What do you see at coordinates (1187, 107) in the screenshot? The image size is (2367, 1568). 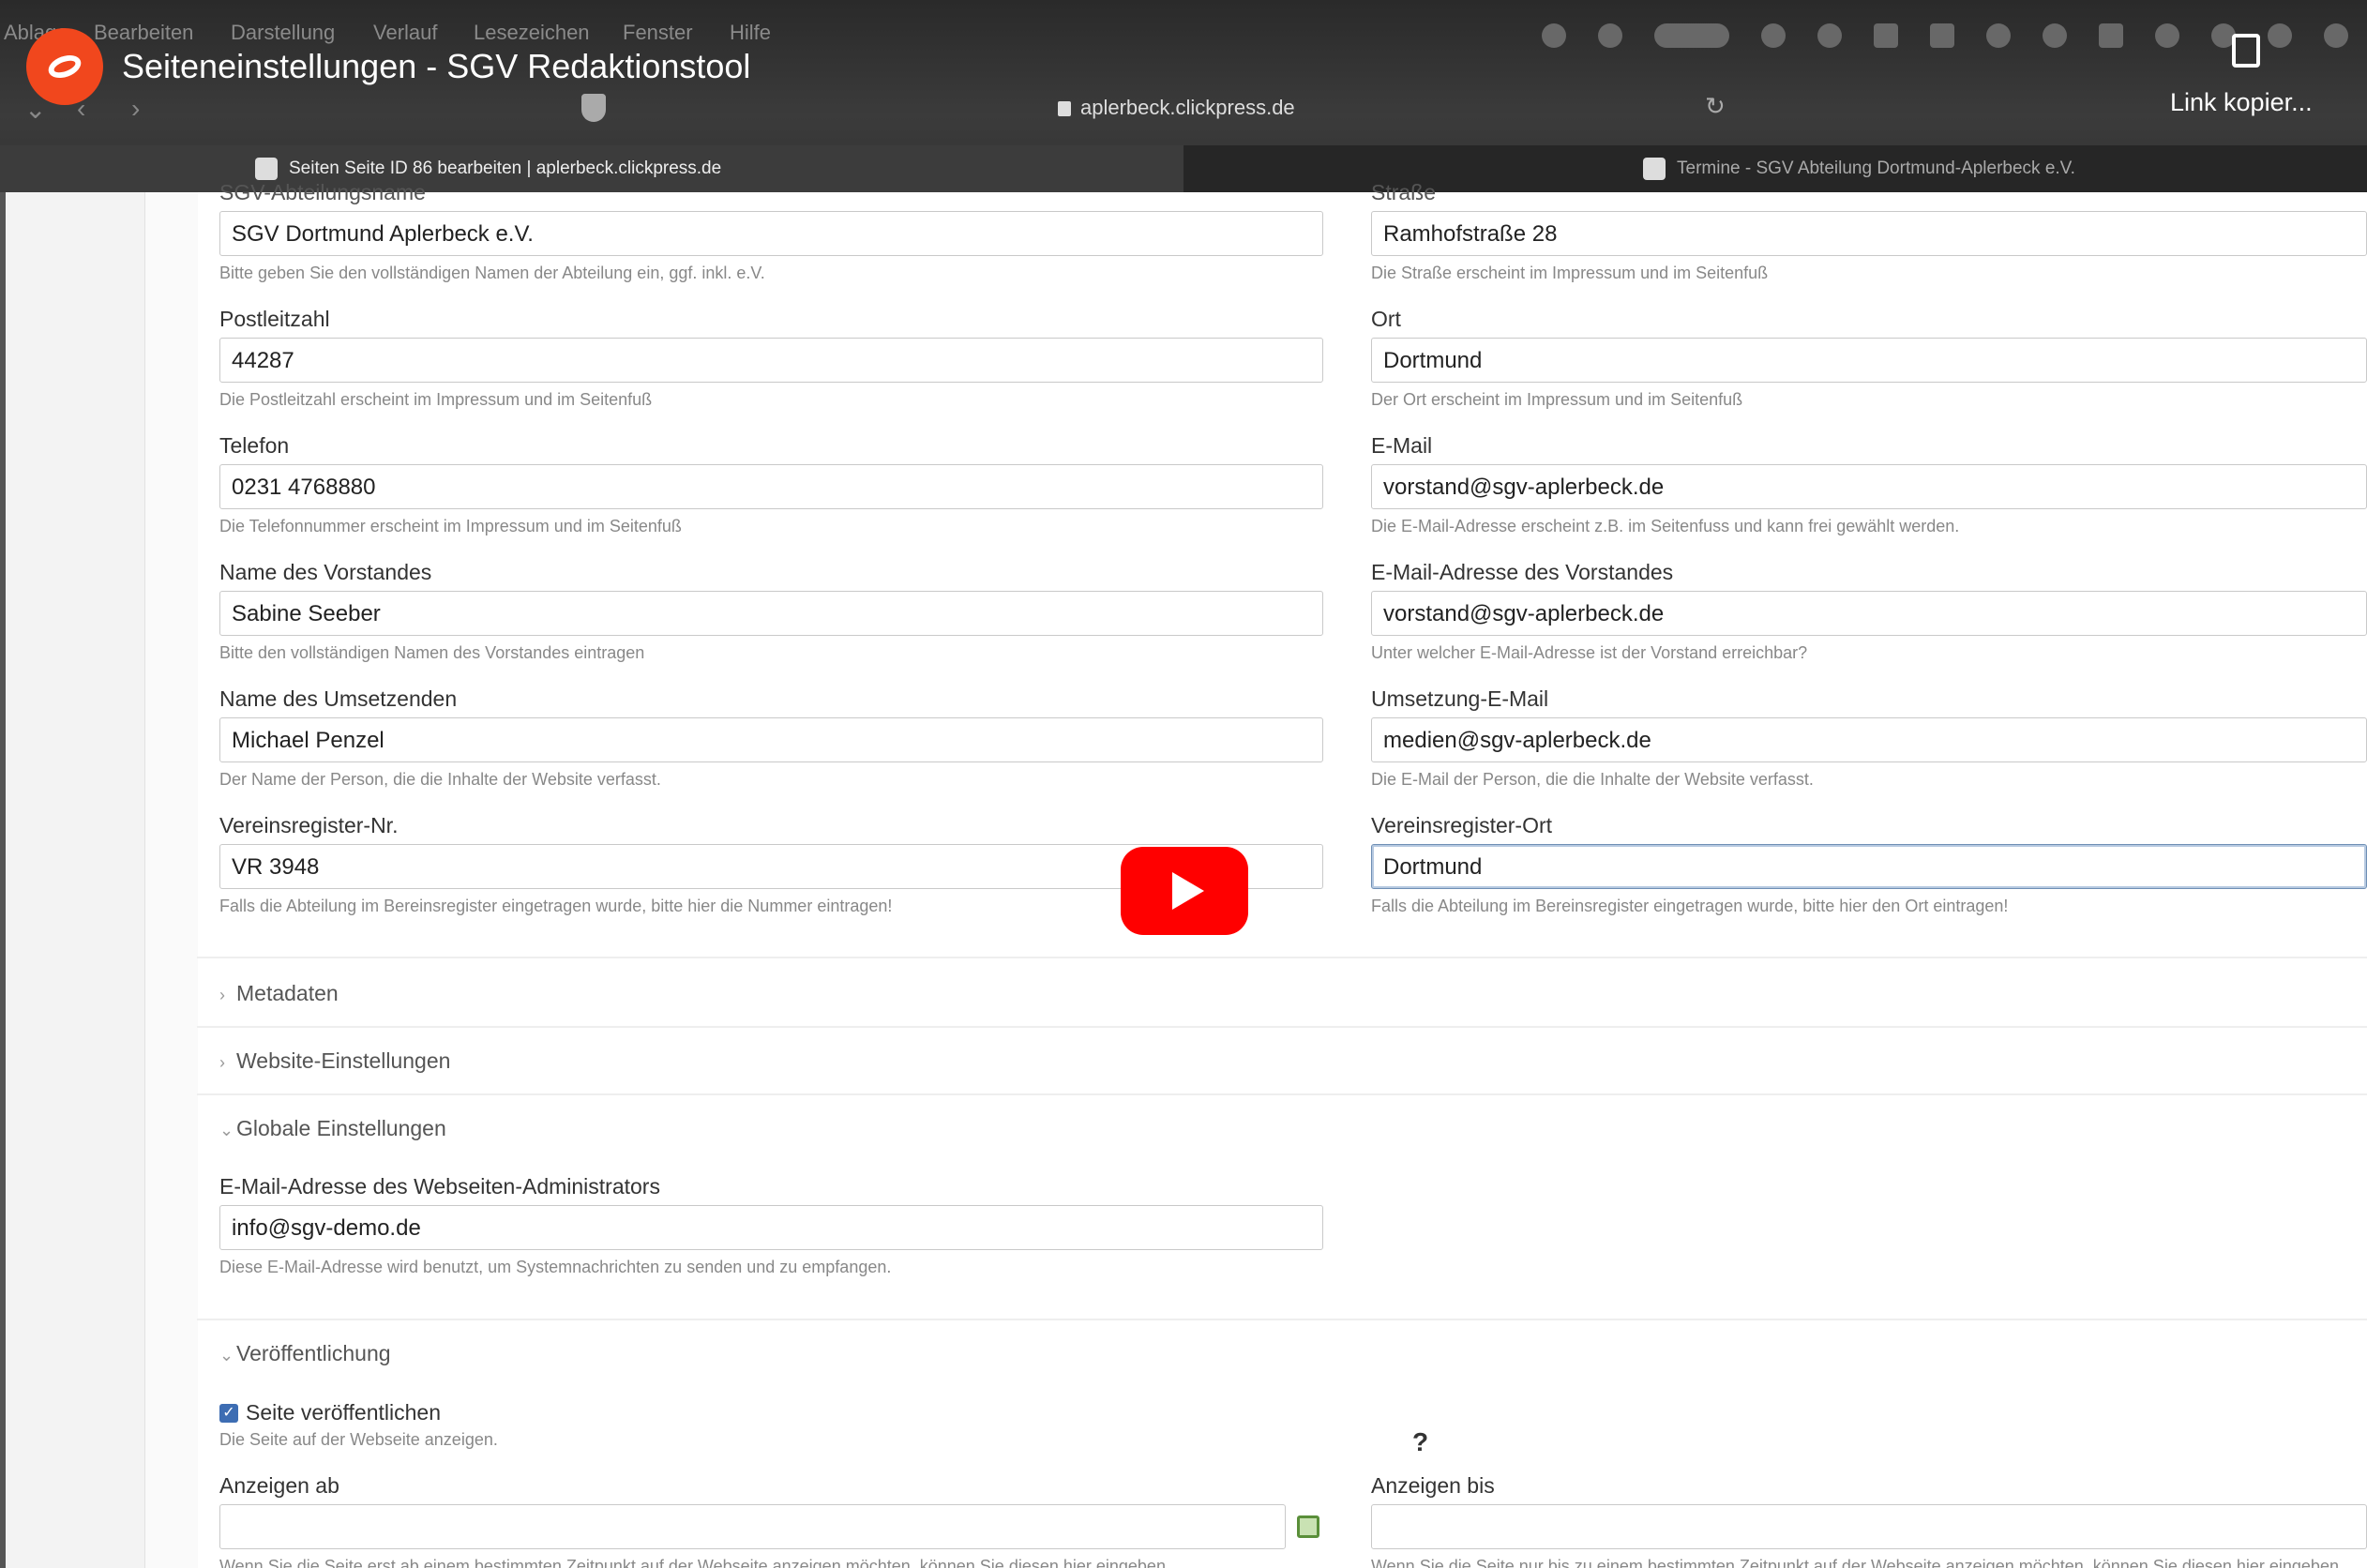 I see `url-text: aplerbeck.clickpress.de` at bounding box center [1187, 107].